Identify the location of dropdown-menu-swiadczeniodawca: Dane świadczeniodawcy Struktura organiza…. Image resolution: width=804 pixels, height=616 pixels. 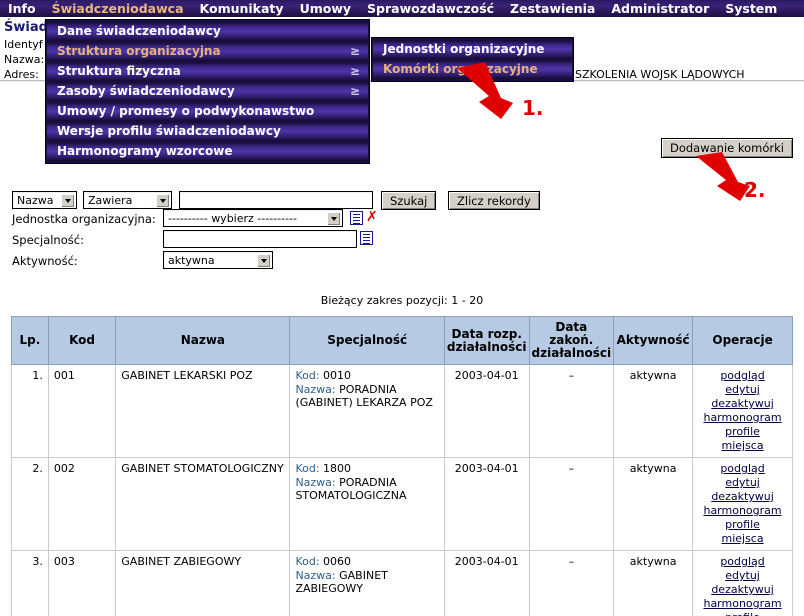
(207, 91).